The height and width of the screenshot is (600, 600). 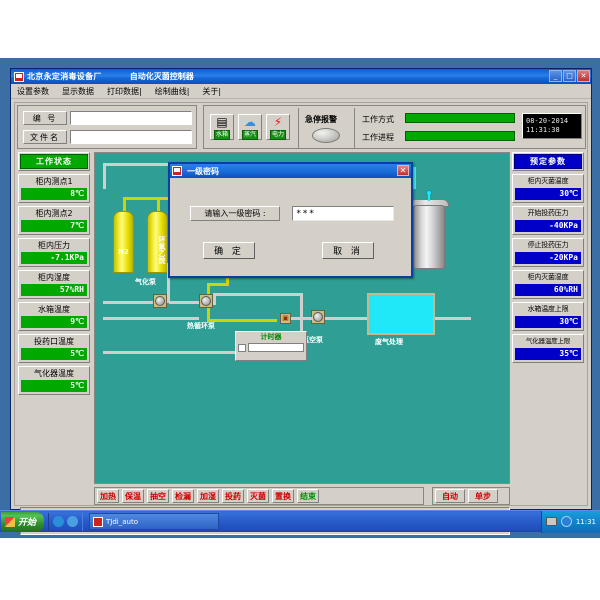 What do you see at coordinates (555, 76) in the screenshot?
I see `minimize-button: _` at bounding box center [555, 76].